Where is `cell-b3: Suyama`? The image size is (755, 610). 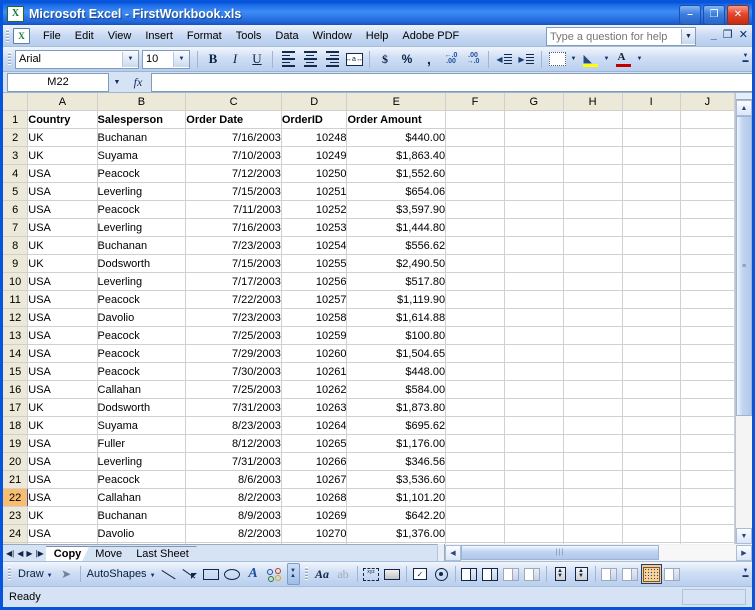 cell-b3: Suyama is located at coordinates (142, 155).